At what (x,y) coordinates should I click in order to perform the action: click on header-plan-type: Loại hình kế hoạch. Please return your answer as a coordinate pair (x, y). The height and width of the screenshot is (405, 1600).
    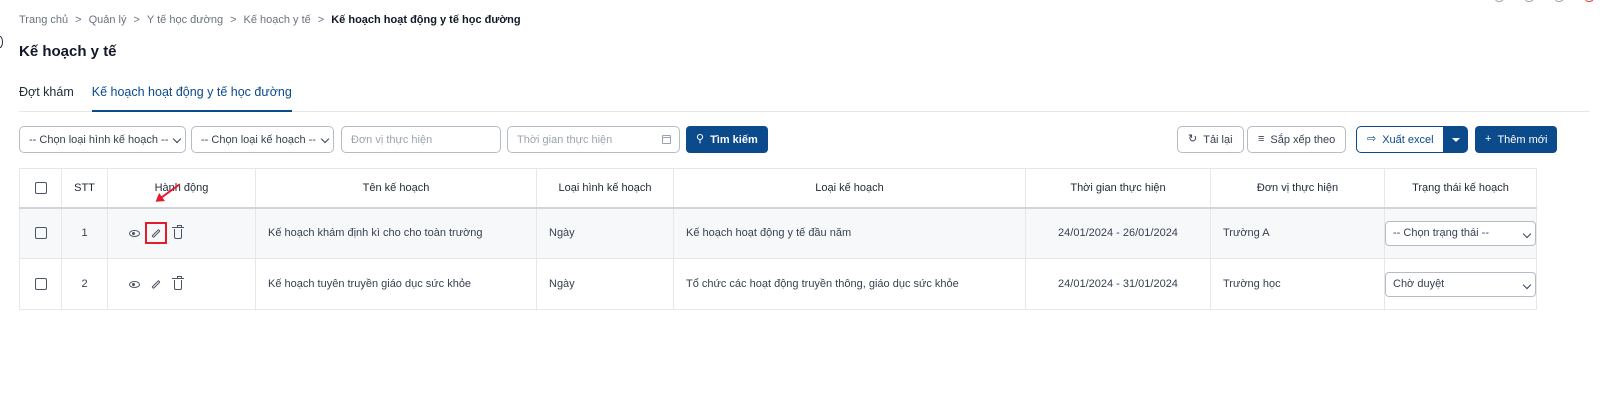
    Looking at the image, I should click on (605, 188).